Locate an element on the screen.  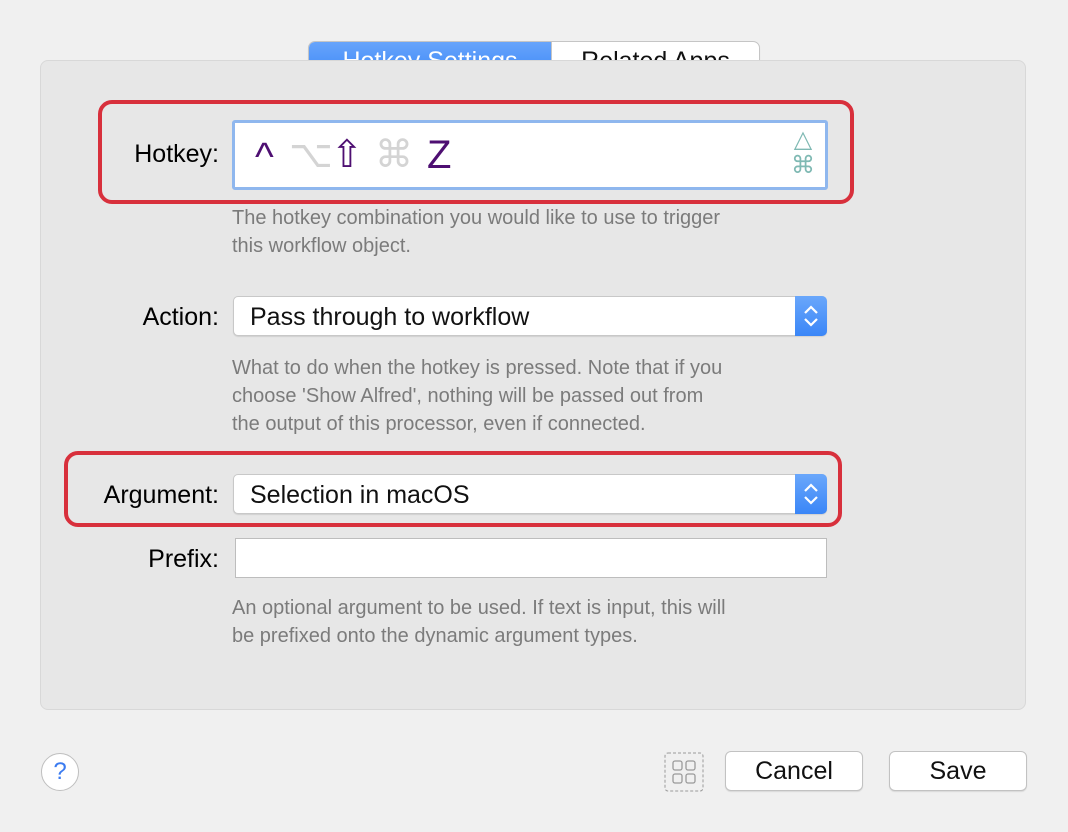
argument-label: Argument: is located at coordinates (161, 495).